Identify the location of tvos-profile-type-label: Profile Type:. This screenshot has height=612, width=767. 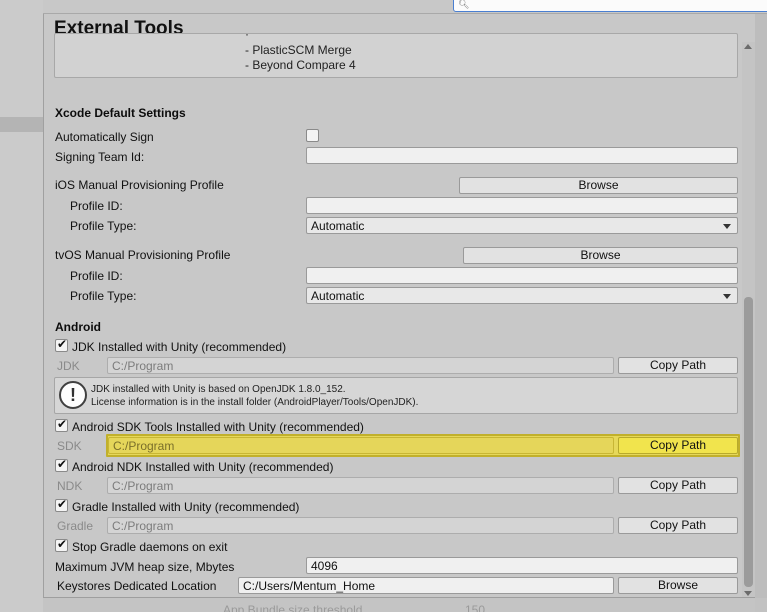
(103, 296).